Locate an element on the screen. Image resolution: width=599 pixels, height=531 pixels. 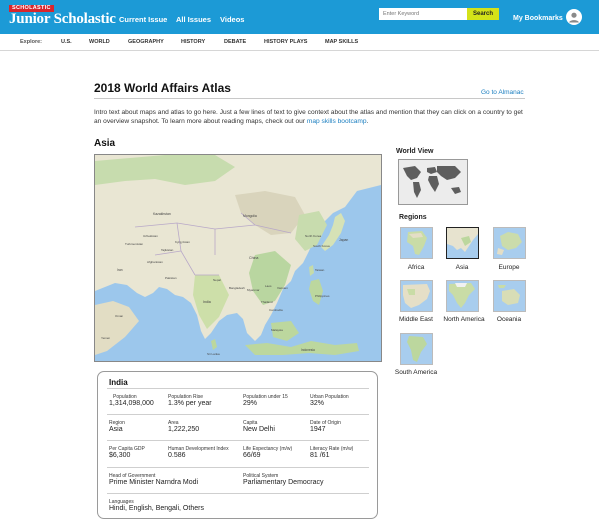
map-label-yemen: Yemen is located at coordinates (106, 338).